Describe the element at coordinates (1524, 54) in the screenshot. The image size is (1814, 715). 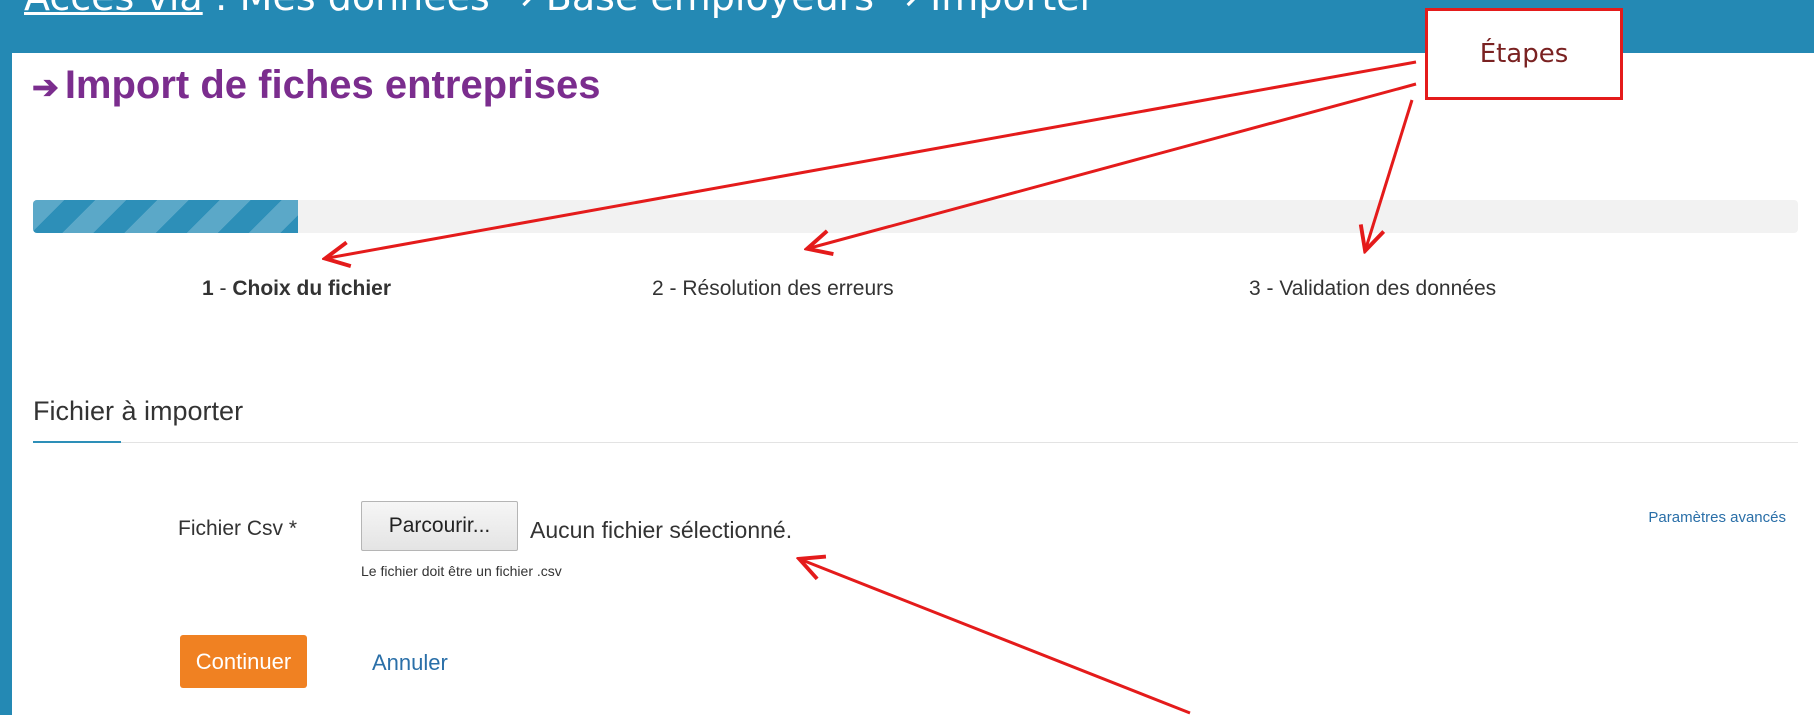
I see `annotation-callout: Étapes` at that location.